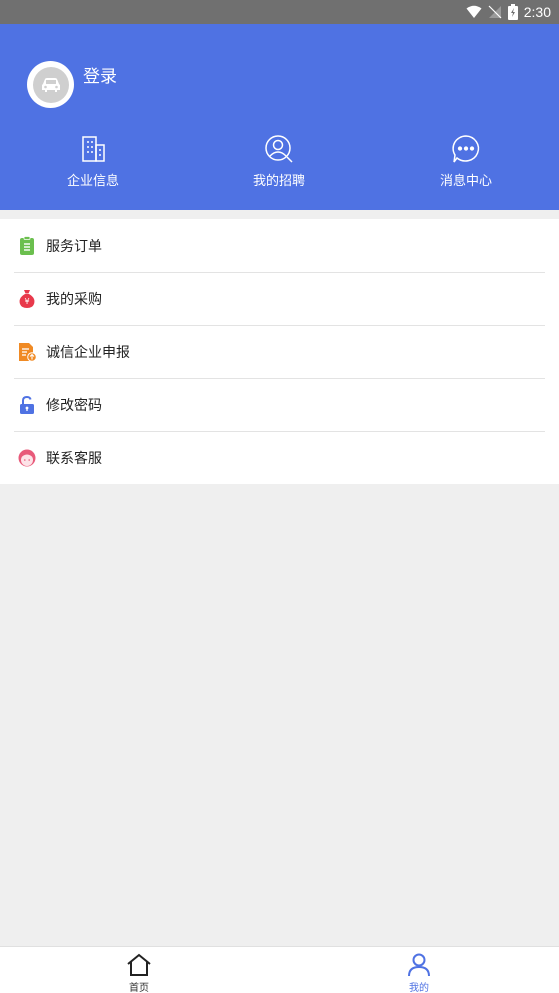  I want to click on car-icon, so click(50, 84).